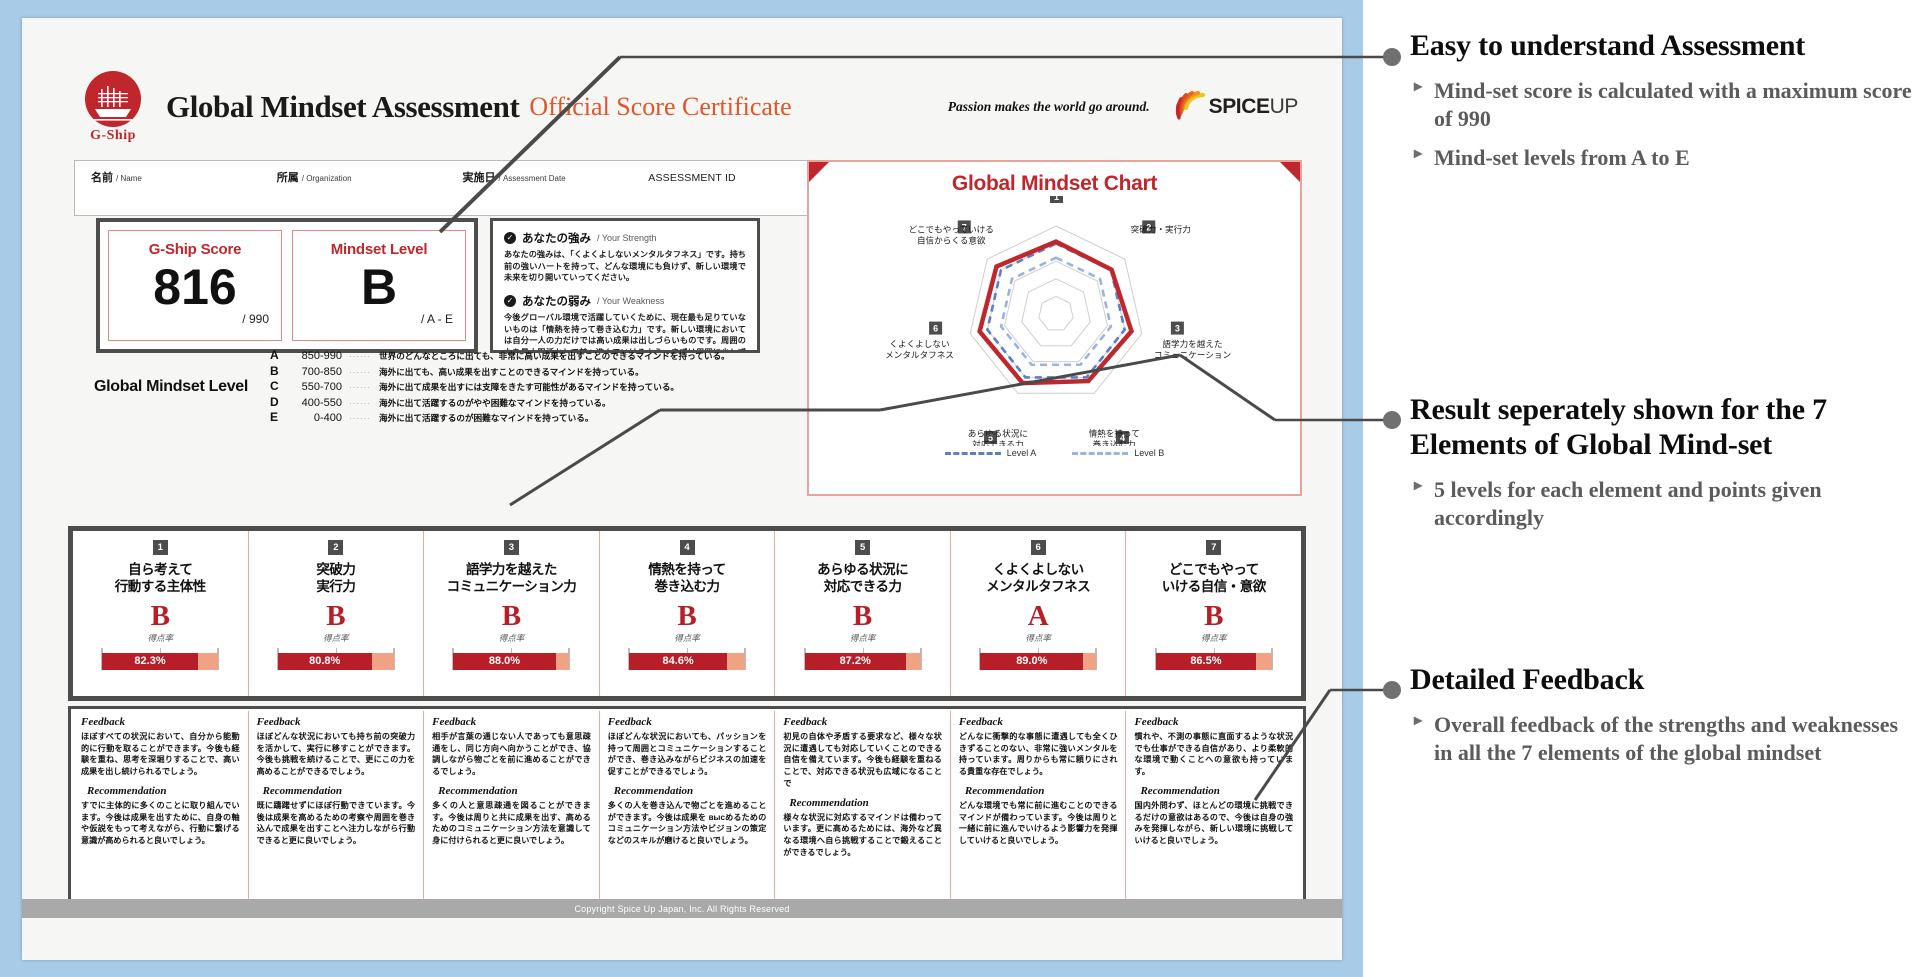 The image size is (1920, 977). I want to click on element-name: どこでもやって いける自信・意欲, so click(1214, 578).